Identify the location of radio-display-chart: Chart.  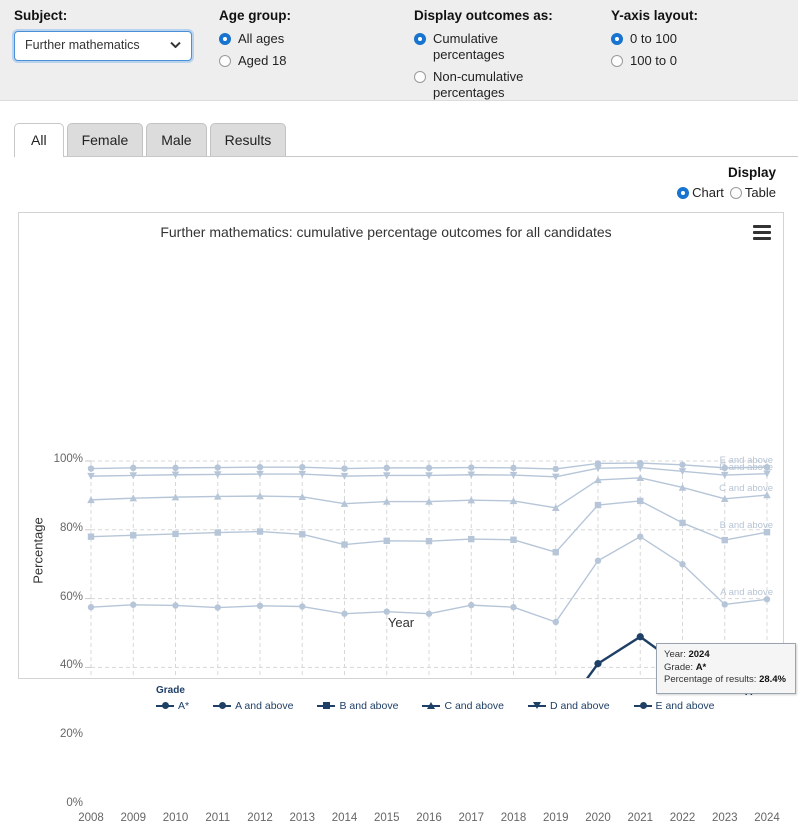
(700, 192).